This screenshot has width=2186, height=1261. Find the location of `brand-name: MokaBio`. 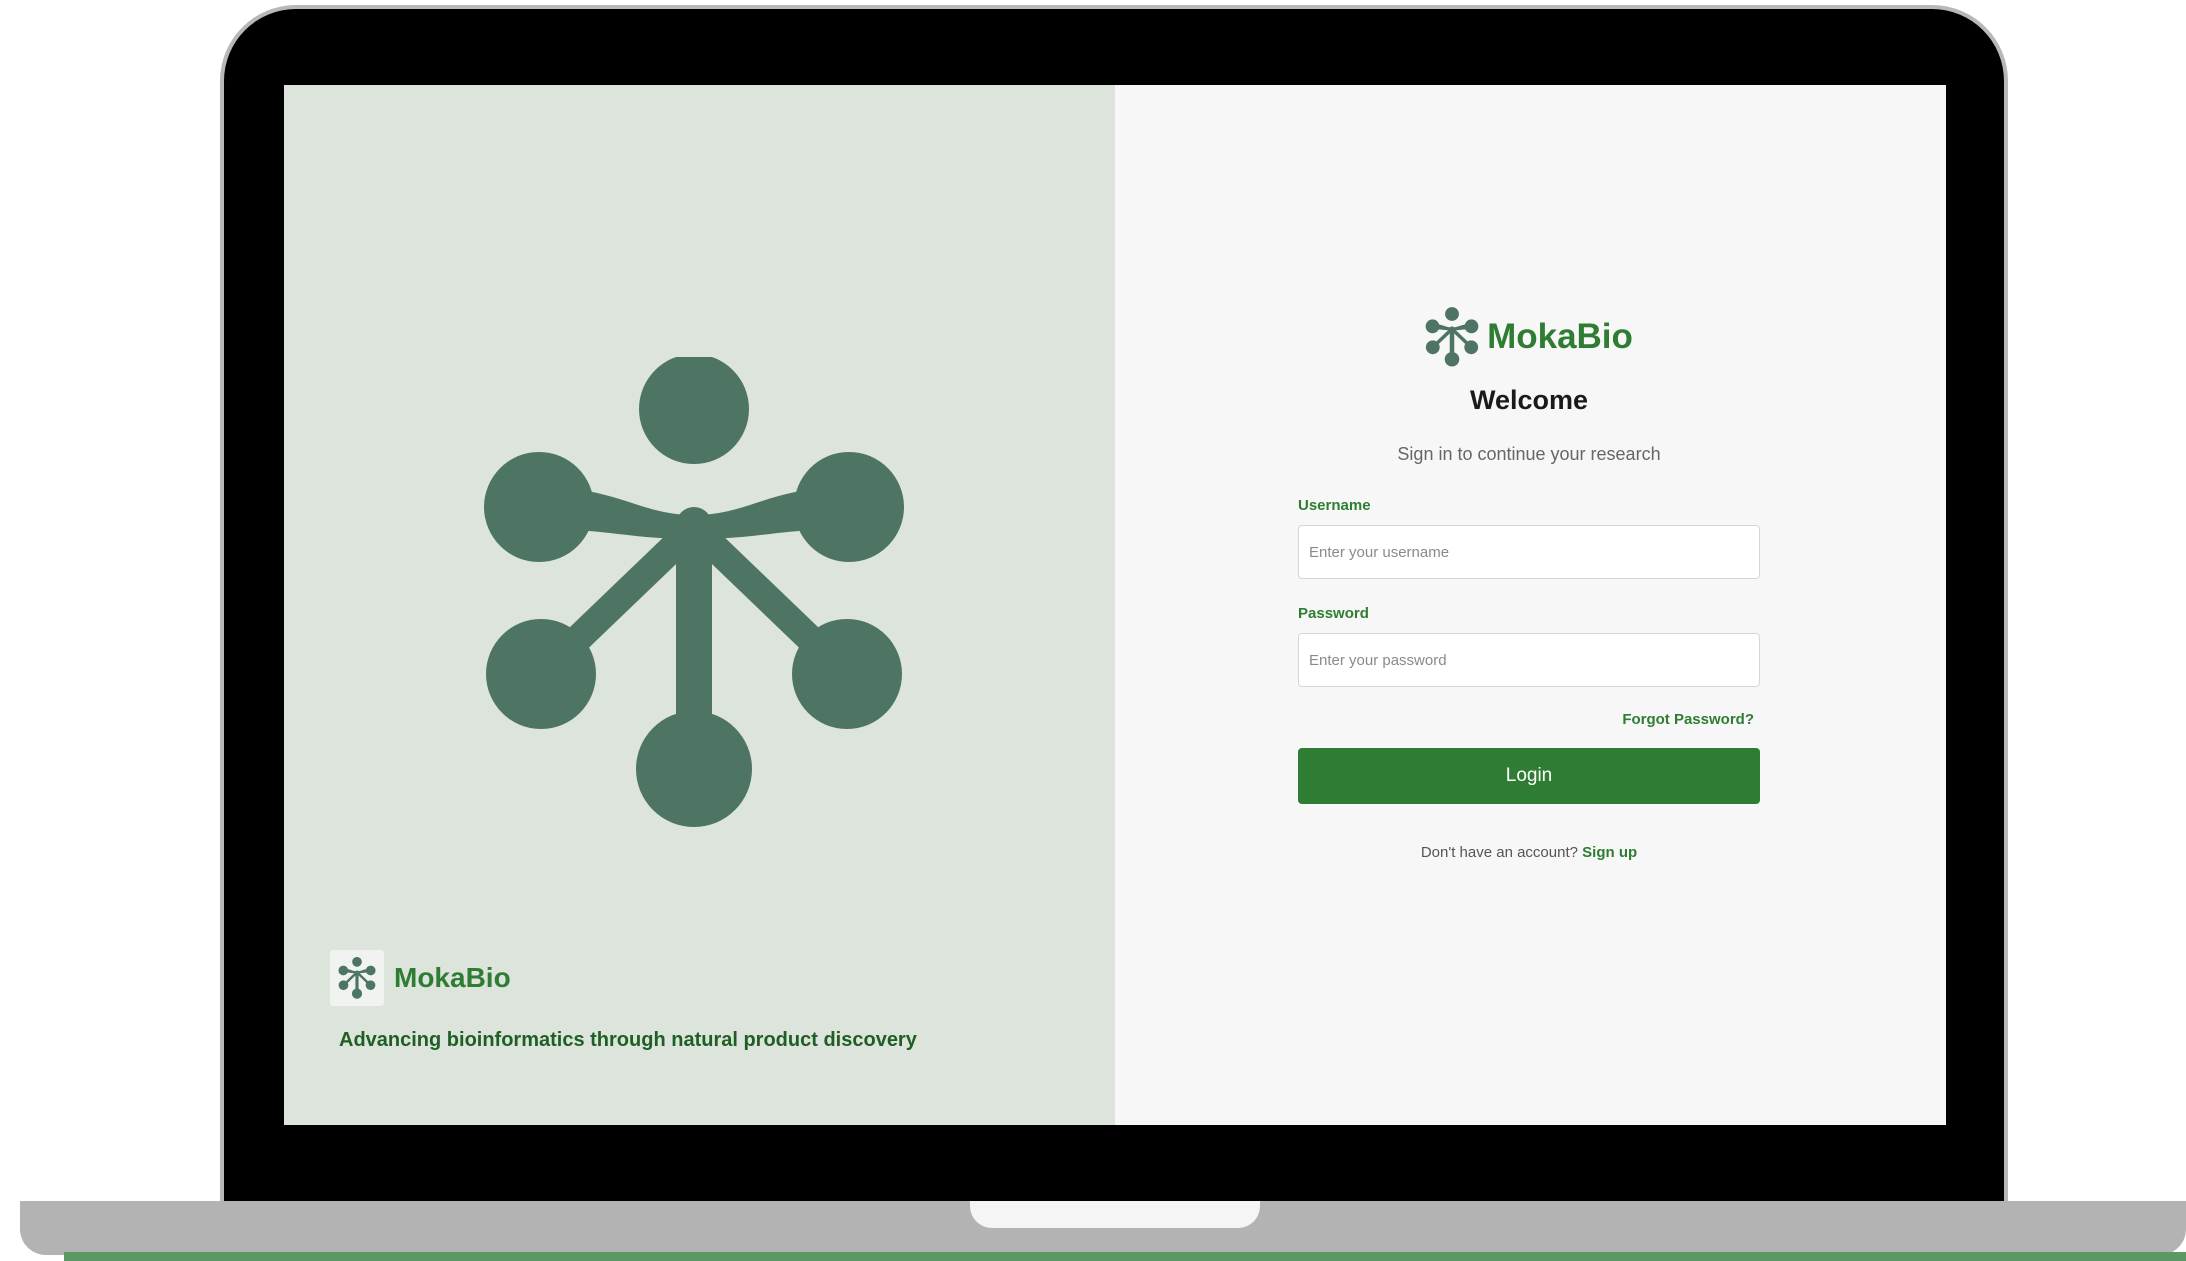

brand-name: MokaBio is located at coordinates (452, 977).